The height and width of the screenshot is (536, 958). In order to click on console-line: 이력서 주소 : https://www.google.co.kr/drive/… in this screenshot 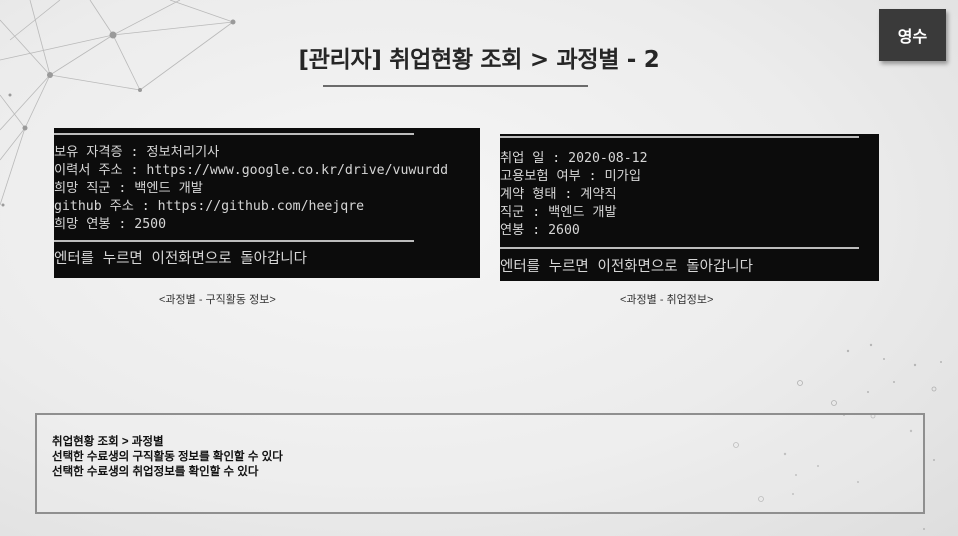, I will do `click(251, 170)`.